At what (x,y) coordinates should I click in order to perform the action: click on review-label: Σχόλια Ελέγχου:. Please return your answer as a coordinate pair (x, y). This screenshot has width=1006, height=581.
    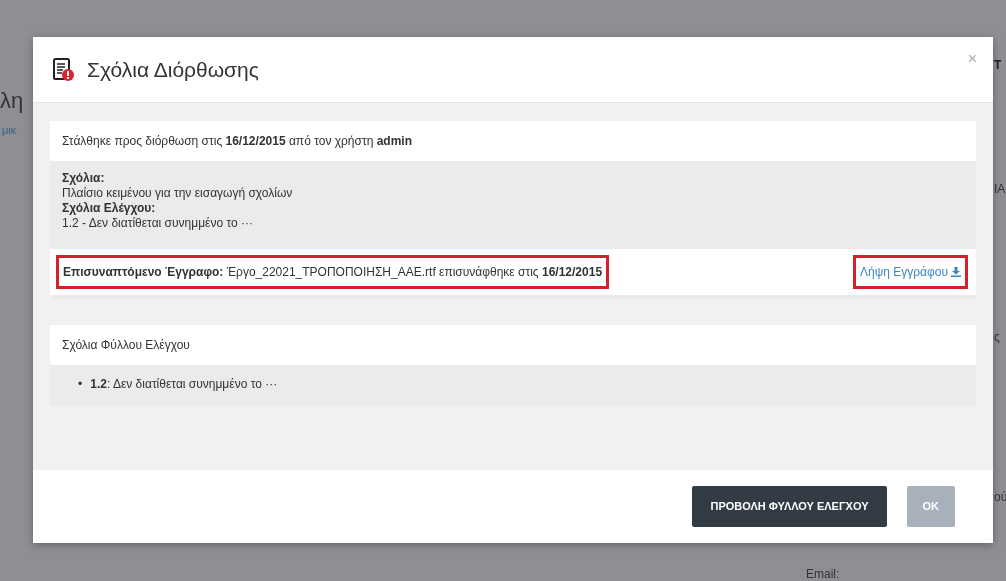
    Looking at the image, I should click on (109, 208).